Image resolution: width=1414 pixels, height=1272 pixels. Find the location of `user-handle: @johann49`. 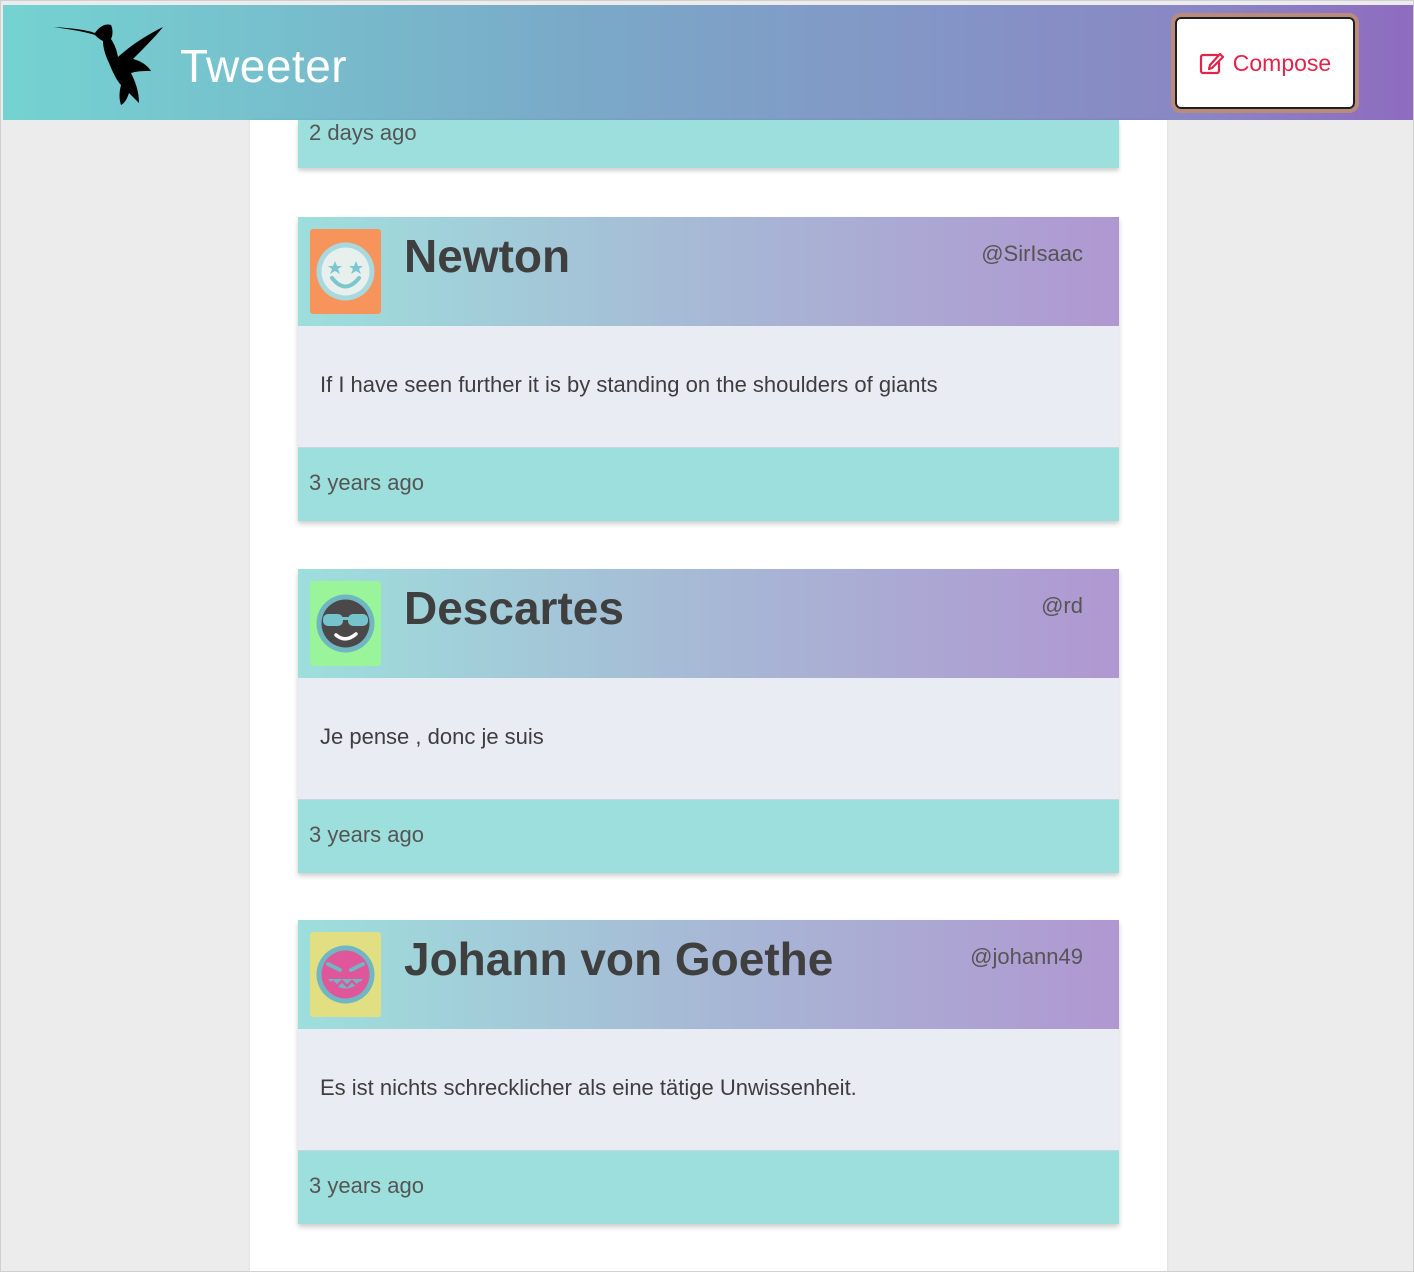

user-handle: @johann49 is located at coordinates (1026, 956).